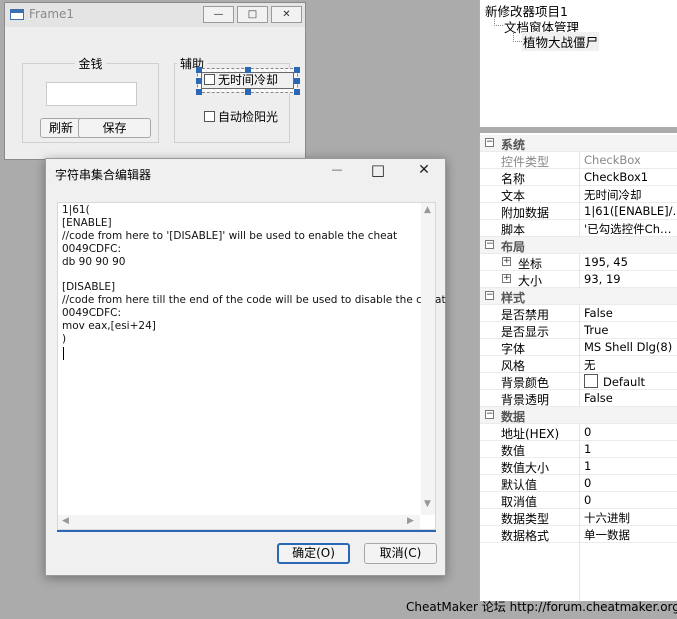 This screenshot has width=677, height=619. What do you see at coordinates (578, 262) in the screenshot?
I see `prop-row-coord: + 坐标 195, 45` at bounding box center [578, 262].